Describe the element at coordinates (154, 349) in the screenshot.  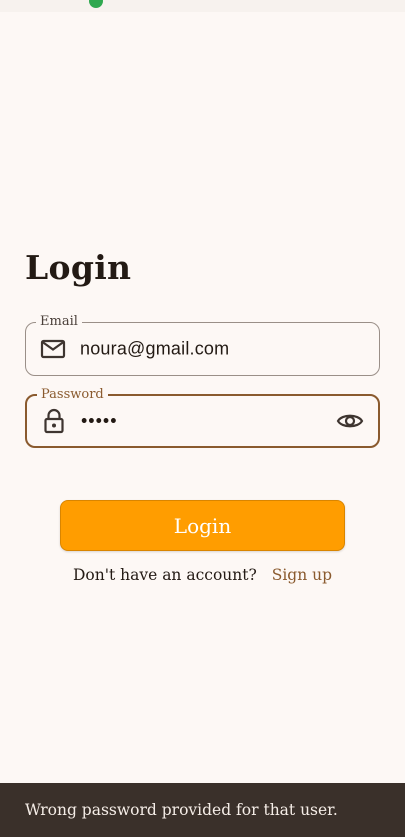
I see `email-field-value: noura@gmail.com` at that location.